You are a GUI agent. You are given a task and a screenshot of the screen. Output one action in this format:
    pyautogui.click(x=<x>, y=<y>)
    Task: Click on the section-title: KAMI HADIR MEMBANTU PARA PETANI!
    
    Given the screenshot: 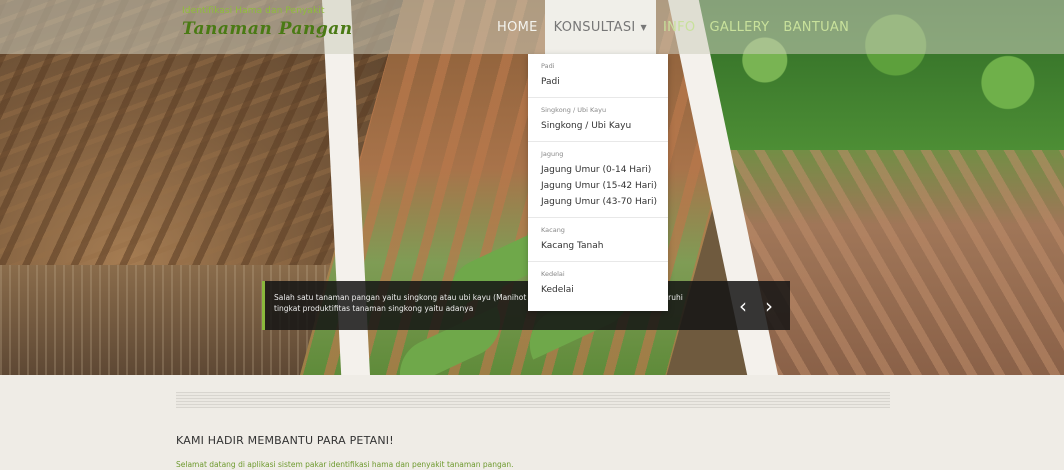 What is the action you would take?
    pyautogui.click(x=285, y=440)
    